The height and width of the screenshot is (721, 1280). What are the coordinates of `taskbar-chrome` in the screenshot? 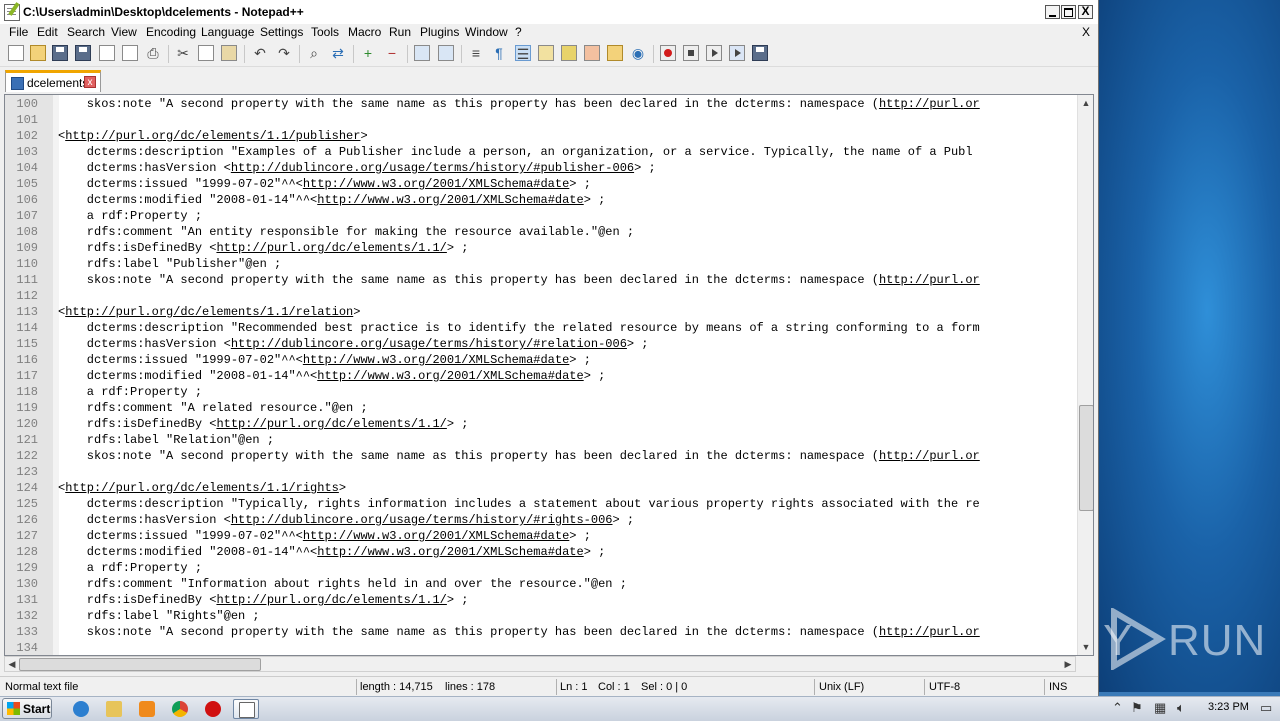 It's located at (180, 709).